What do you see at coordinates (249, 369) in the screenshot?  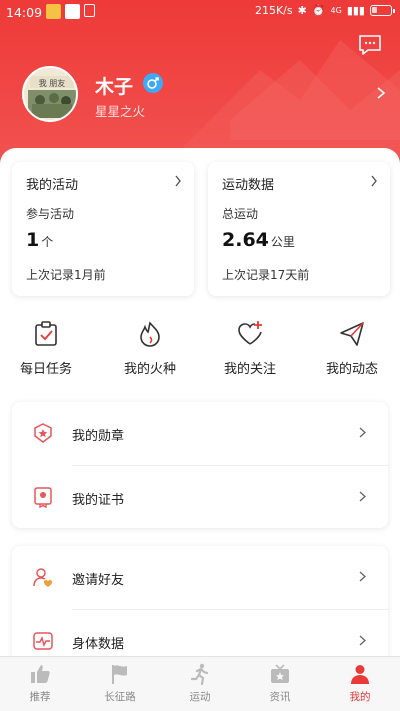 I see `quick-action-label: 我的关注` at bounding box center [249, 369].